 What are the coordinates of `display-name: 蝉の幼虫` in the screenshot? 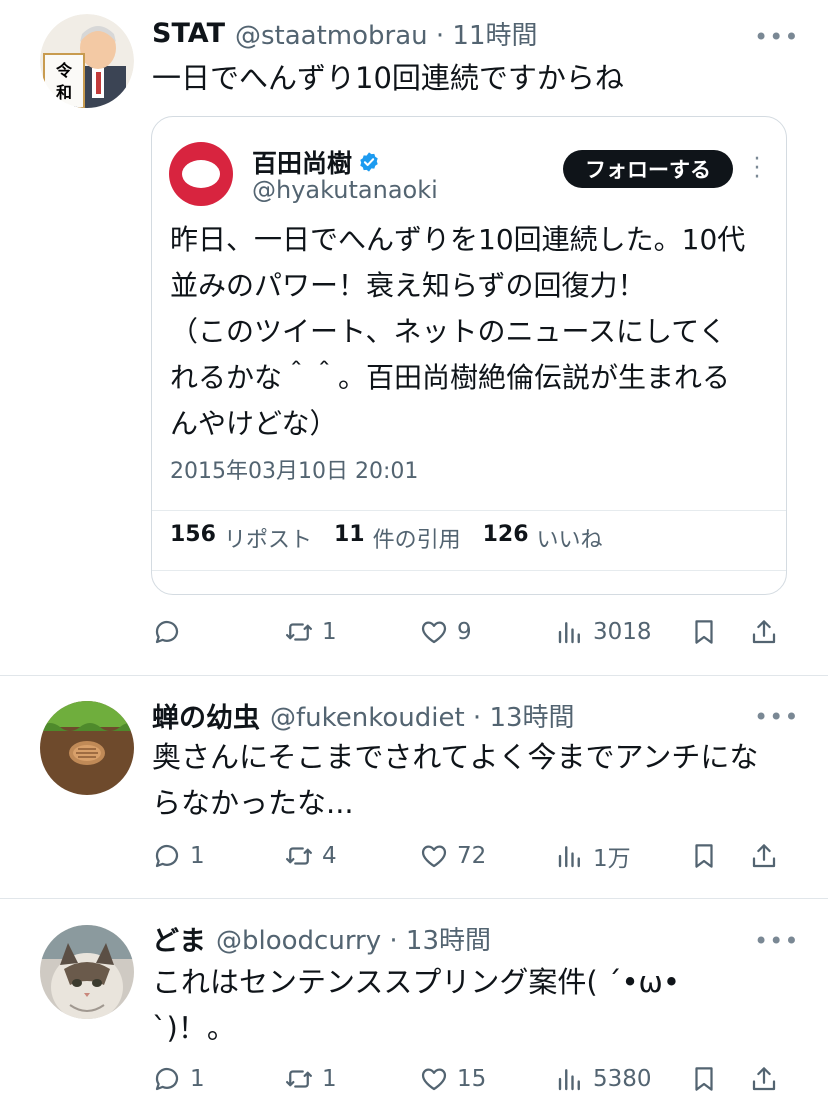 It's located at (206, 715).